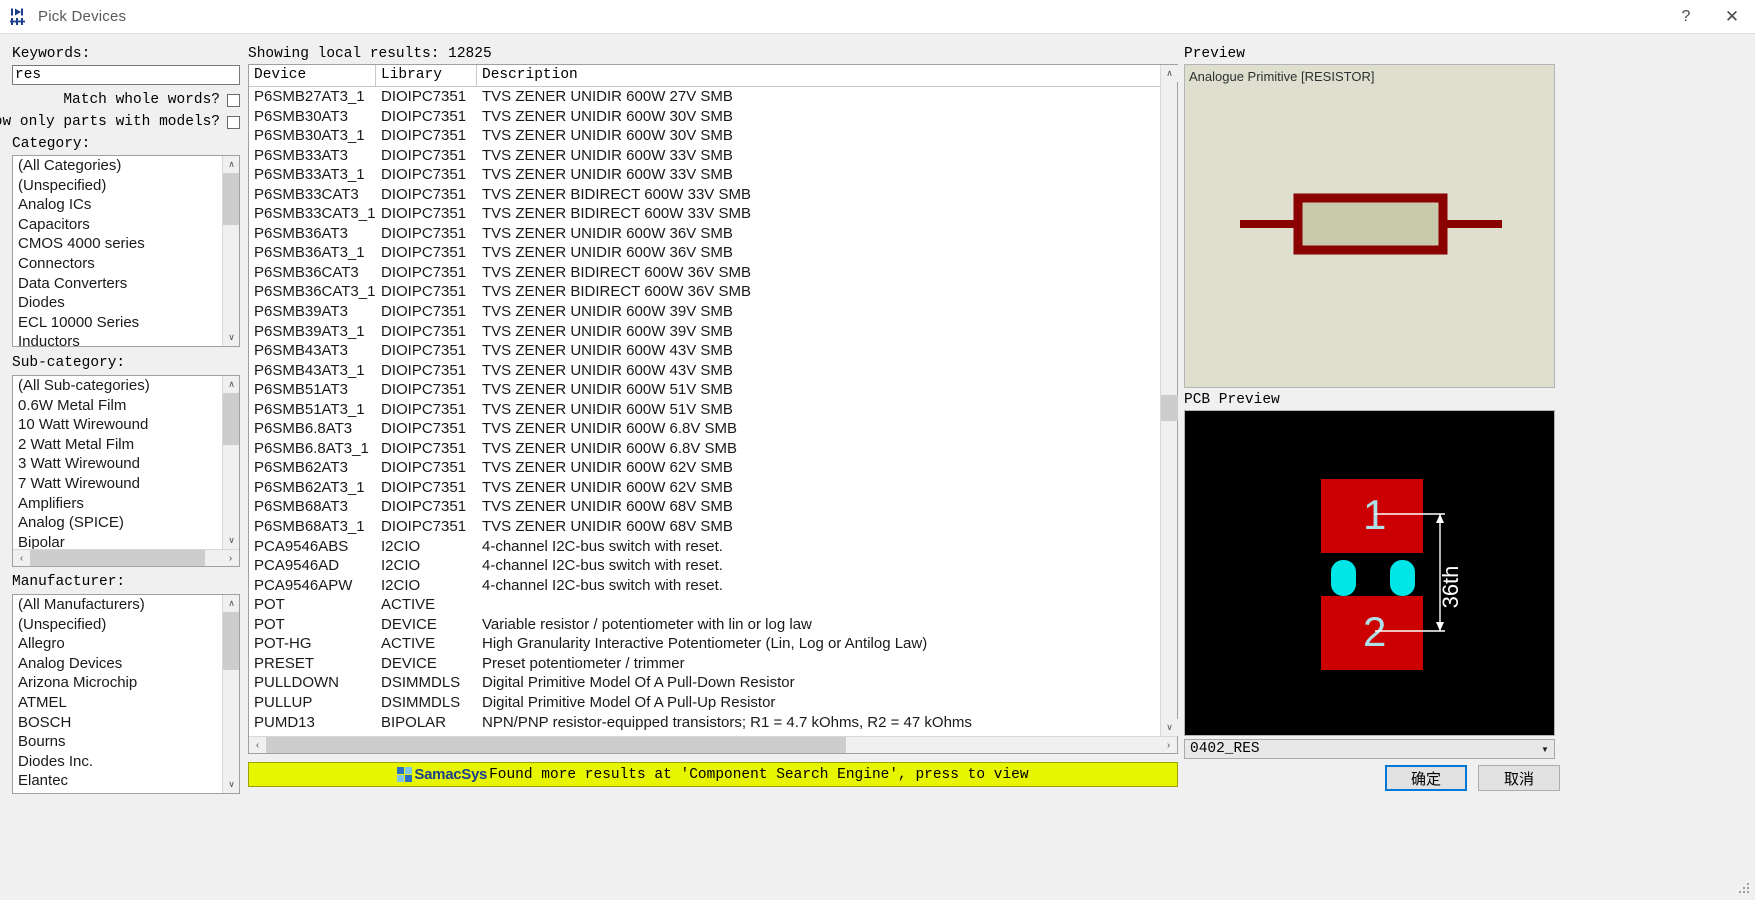  Describe the element at coordinates (126, 664) in the screenshot. I see `list-item: Analog Devices` at that location.